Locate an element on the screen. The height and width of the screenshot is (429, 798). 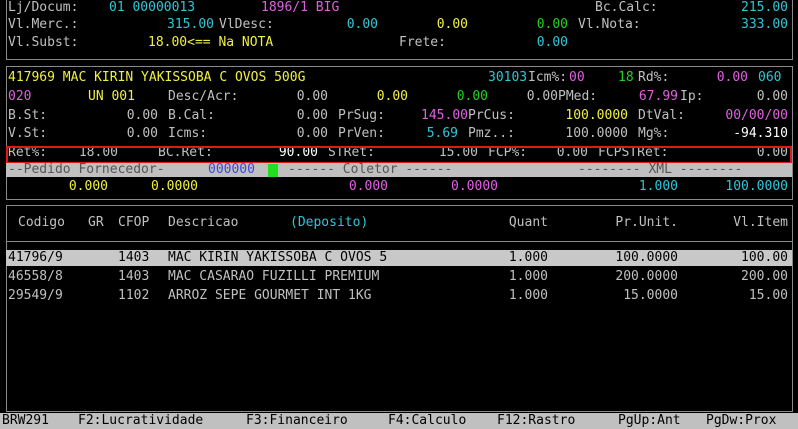
col-quant: Quant is located at coordinates (508, 223).